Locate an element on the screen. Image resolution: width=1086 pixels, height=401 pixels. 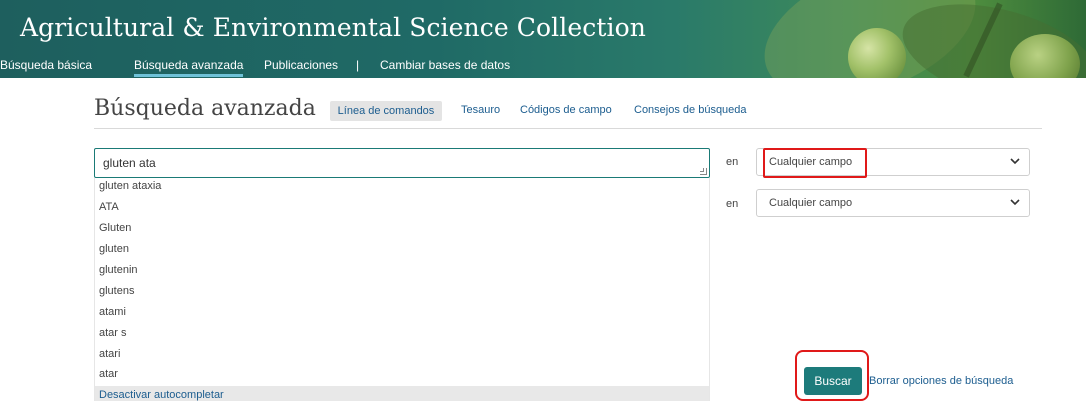
autocomplete-item: atami is located at coordinates (112, 312).